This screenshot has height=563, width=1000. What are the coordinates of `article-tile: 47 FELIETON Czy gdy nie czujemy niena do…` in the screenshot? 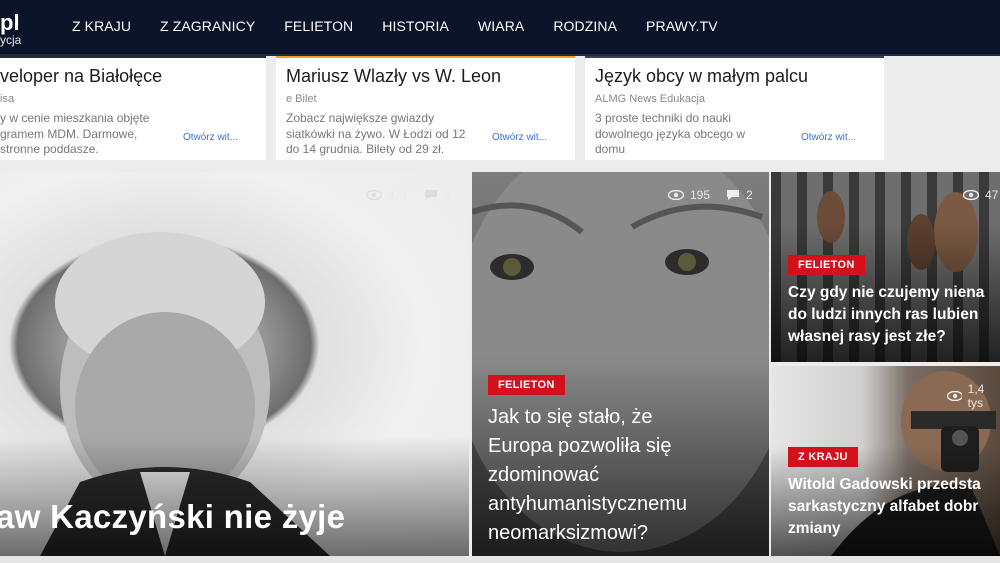 It's located at (885, 267).